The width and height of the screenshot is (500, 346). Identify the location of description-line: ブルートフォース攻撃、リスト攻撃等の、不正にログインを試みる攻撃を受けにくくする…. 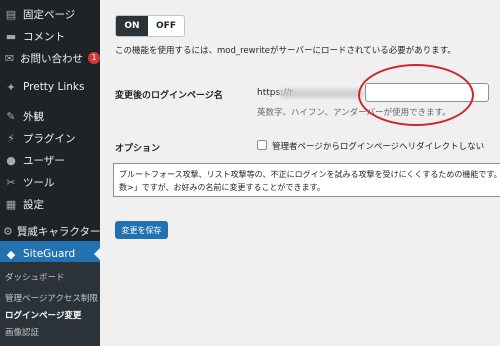
(309, 174).